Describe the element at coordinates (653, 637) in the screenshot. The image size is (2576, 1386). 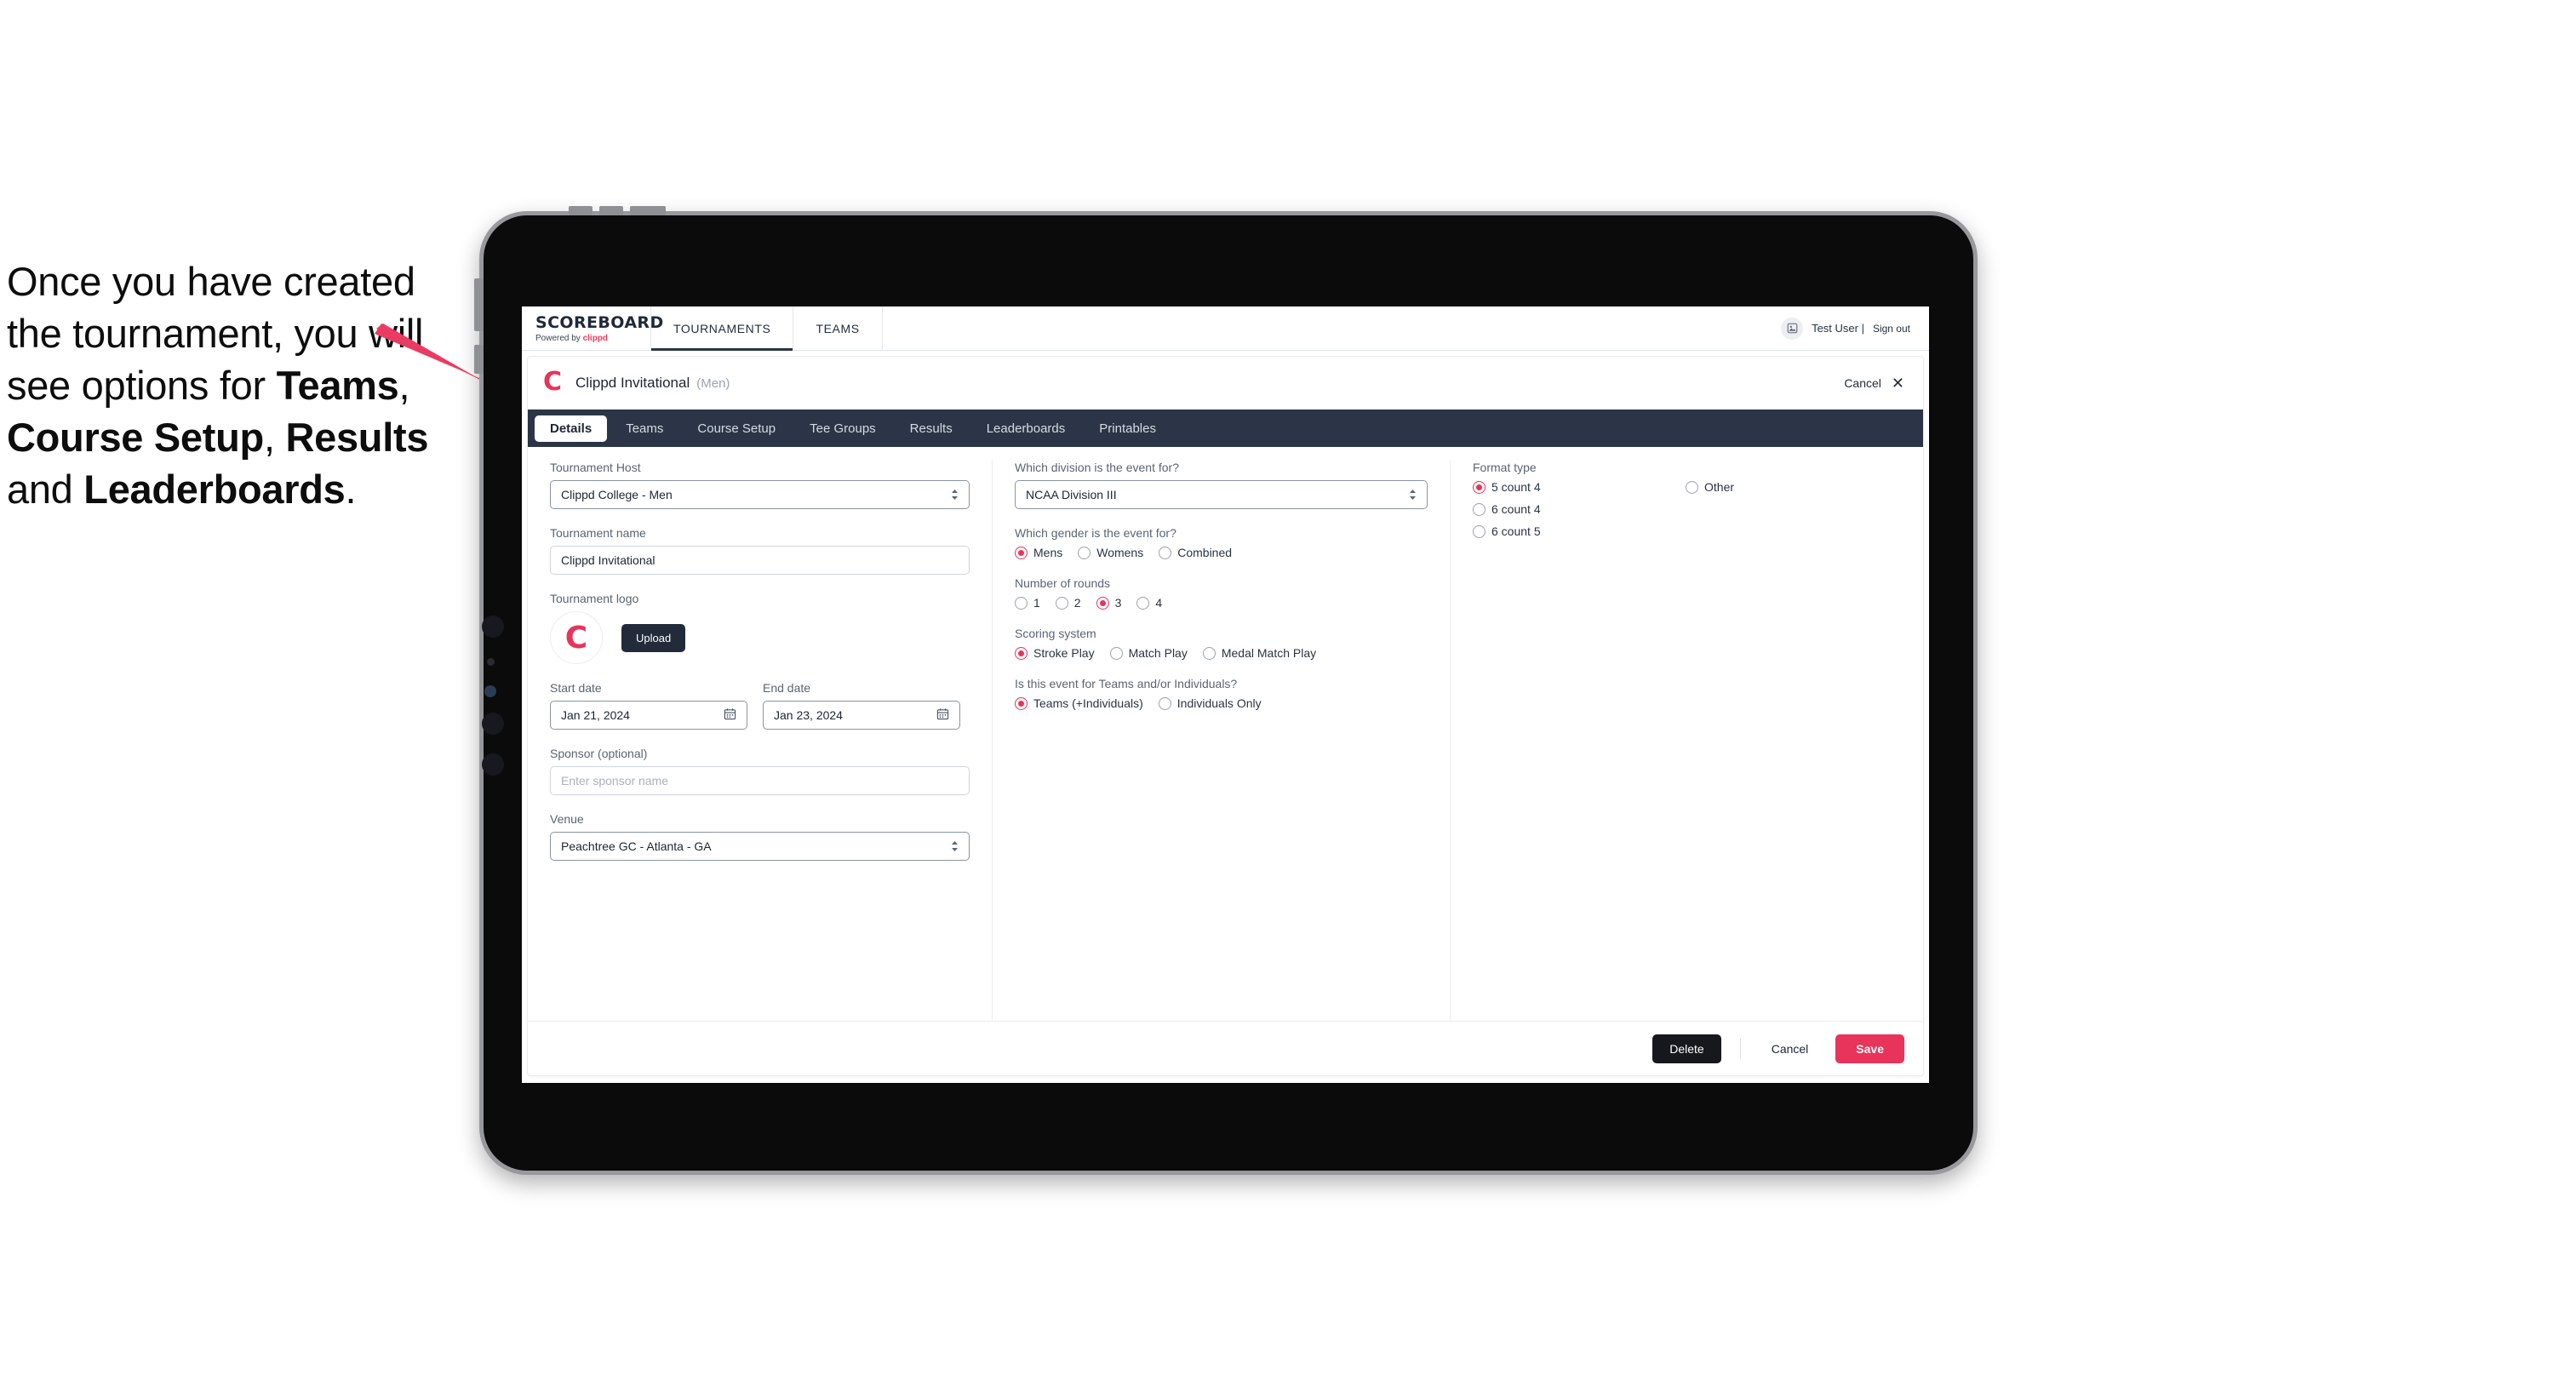
I see `upload-button: Upload` at that location.